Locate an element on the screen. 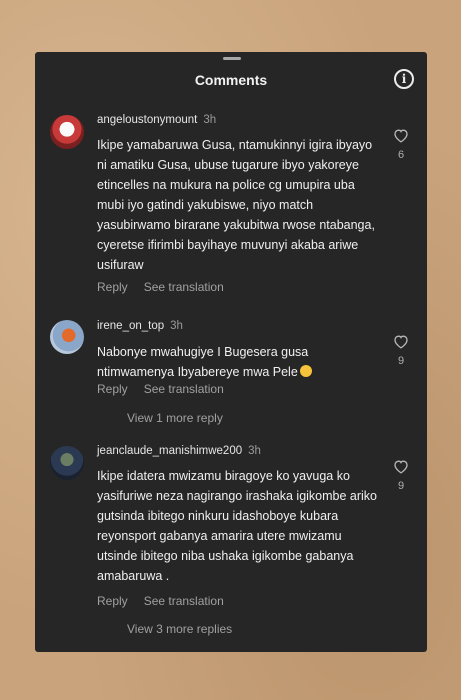  comment-username: jeanclaude_manishimwe200 3h is located at coordinates (179, 451).